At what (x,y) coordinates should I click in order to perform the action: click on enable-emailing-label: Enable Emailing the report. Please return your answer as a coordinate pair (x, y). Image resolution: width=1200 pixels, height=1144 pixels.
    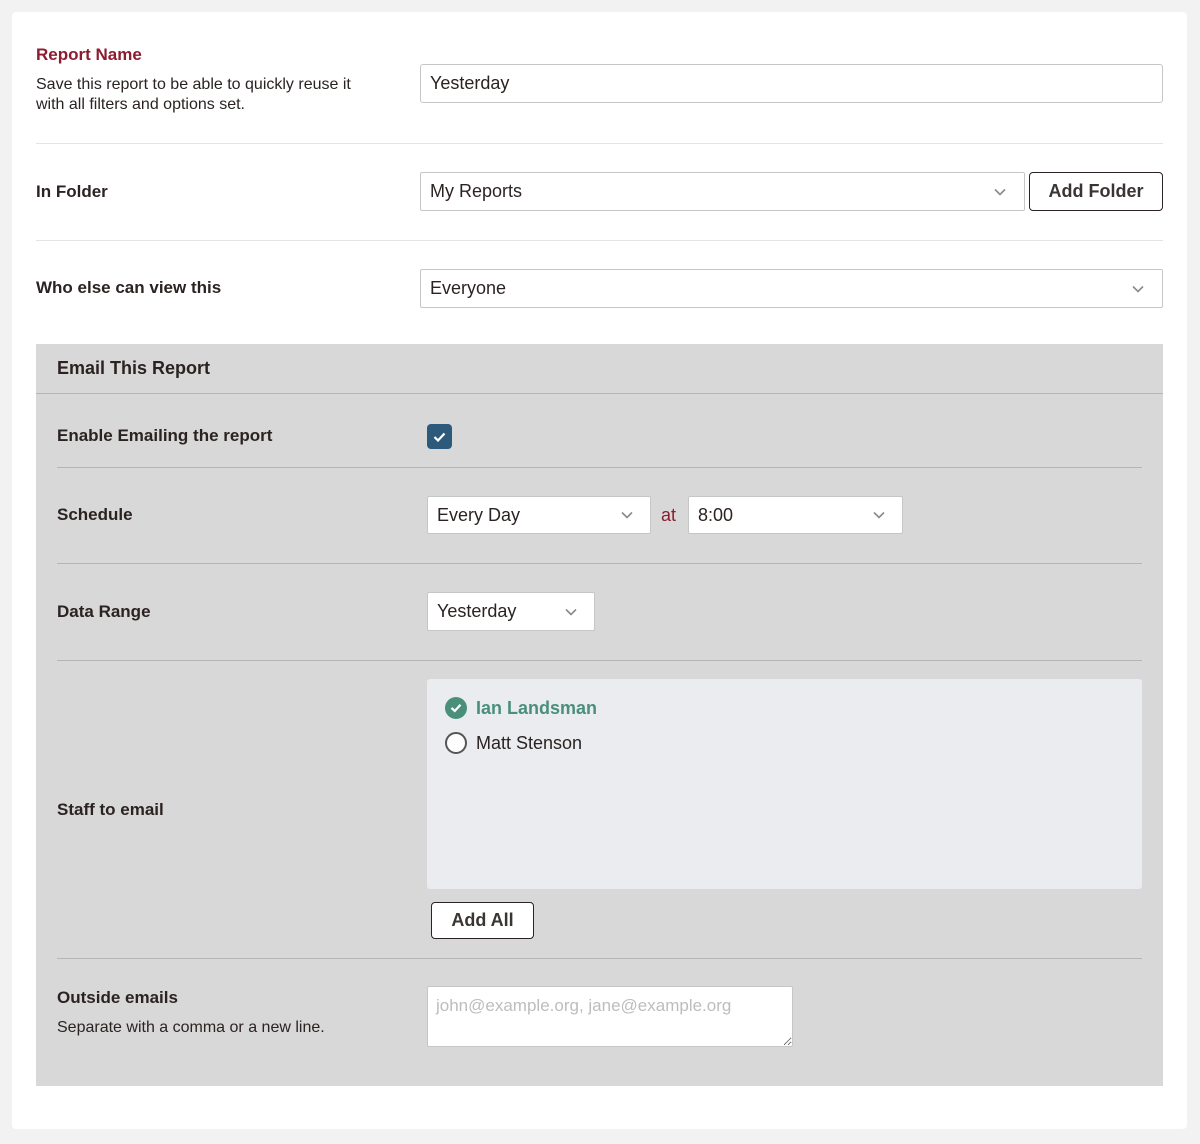
    Looking at the image, I should click on (165, 435).